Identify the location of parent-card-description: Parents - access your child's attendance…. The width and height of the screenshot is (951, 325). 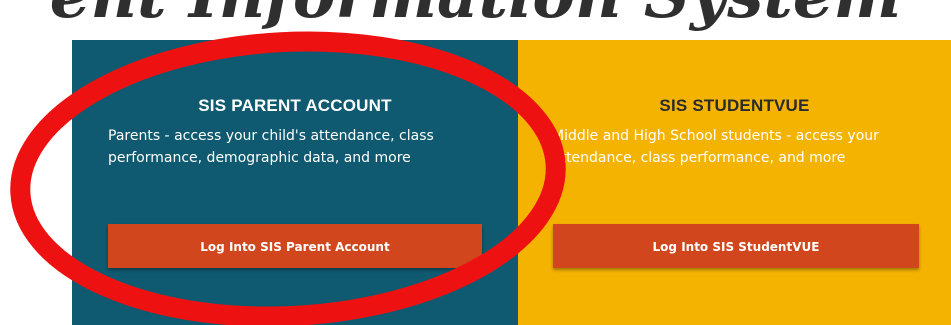
(271, 147).